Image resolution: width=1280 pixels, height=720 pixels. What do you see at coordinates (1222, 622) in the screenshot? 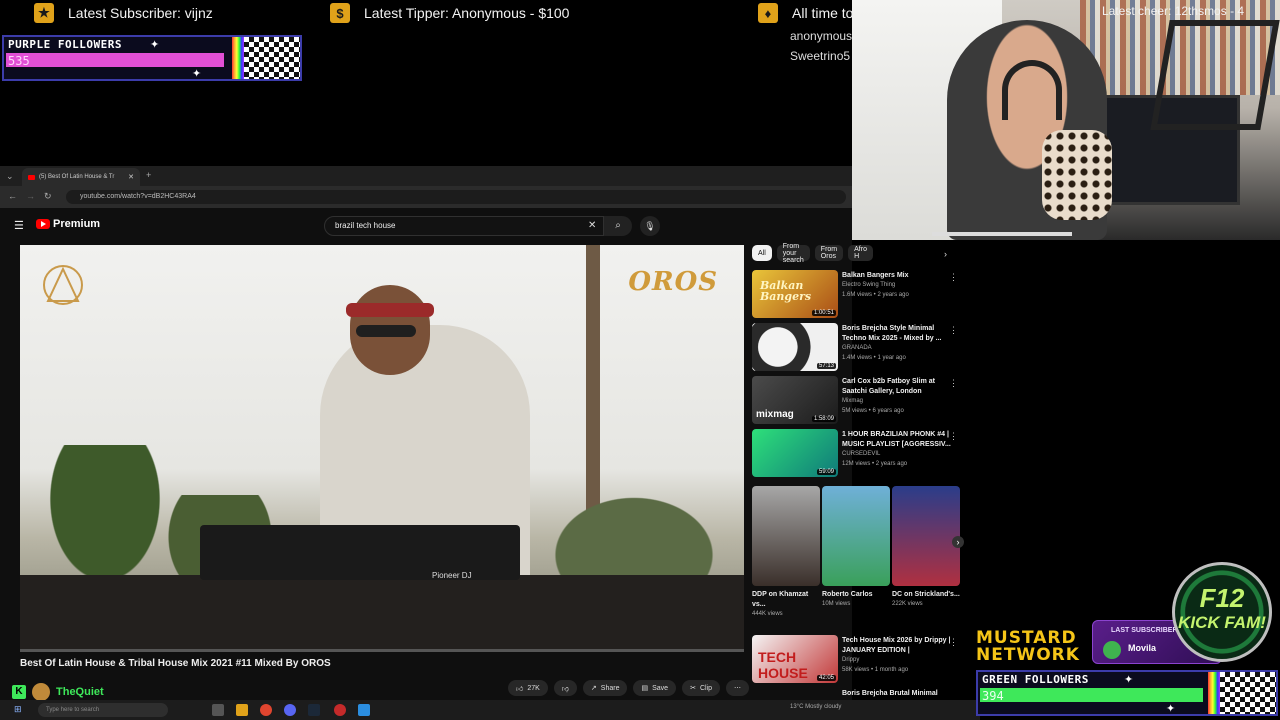
I see `logo-line: KICK FAM!` at bounding box center [1222, 622].